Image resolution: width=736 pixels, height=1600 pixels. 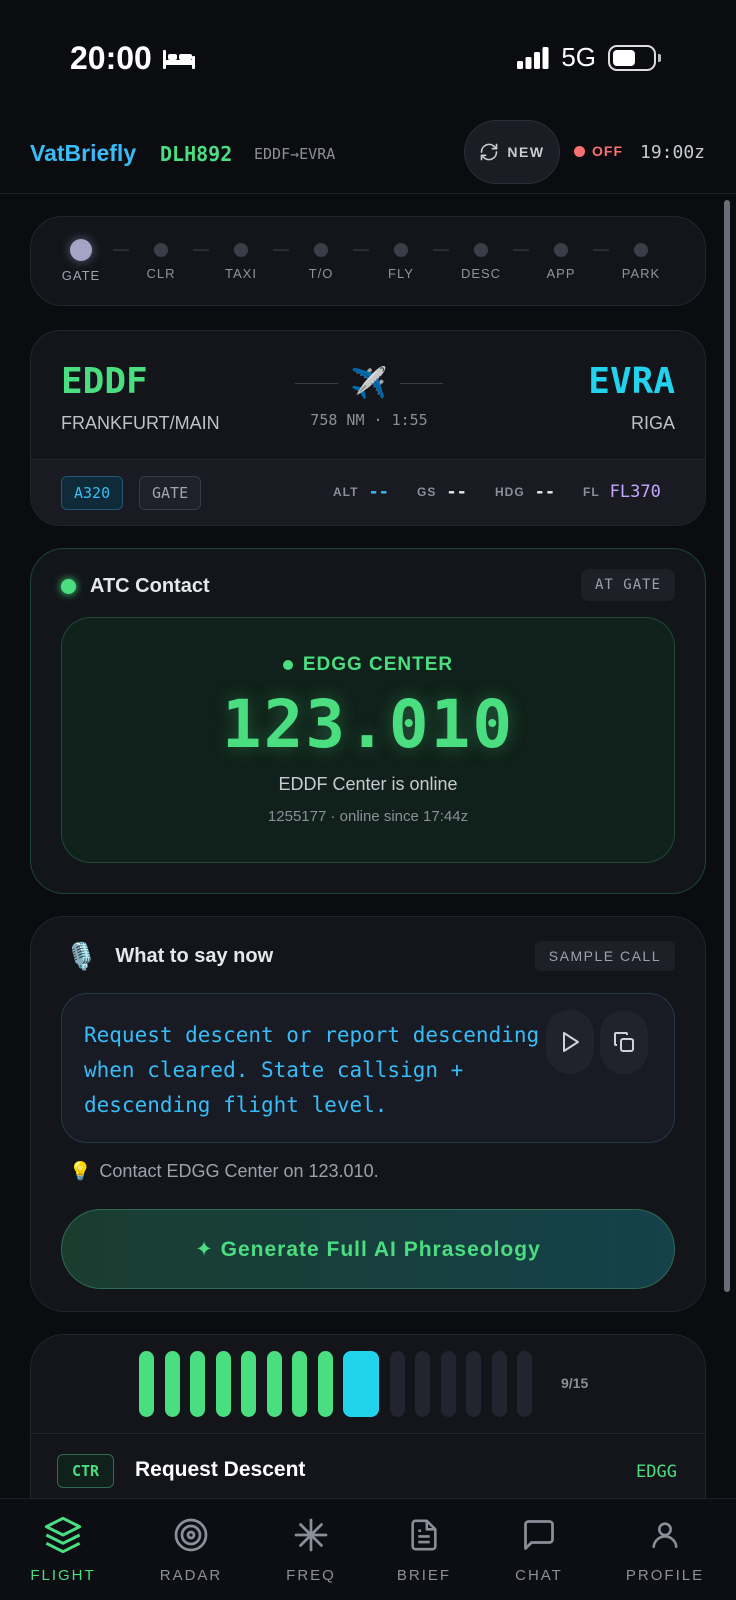 What do you see at coordinates (241, 273) in the screenshot?
I see `phase-label: TAXI` at bounding box center [241, 273].